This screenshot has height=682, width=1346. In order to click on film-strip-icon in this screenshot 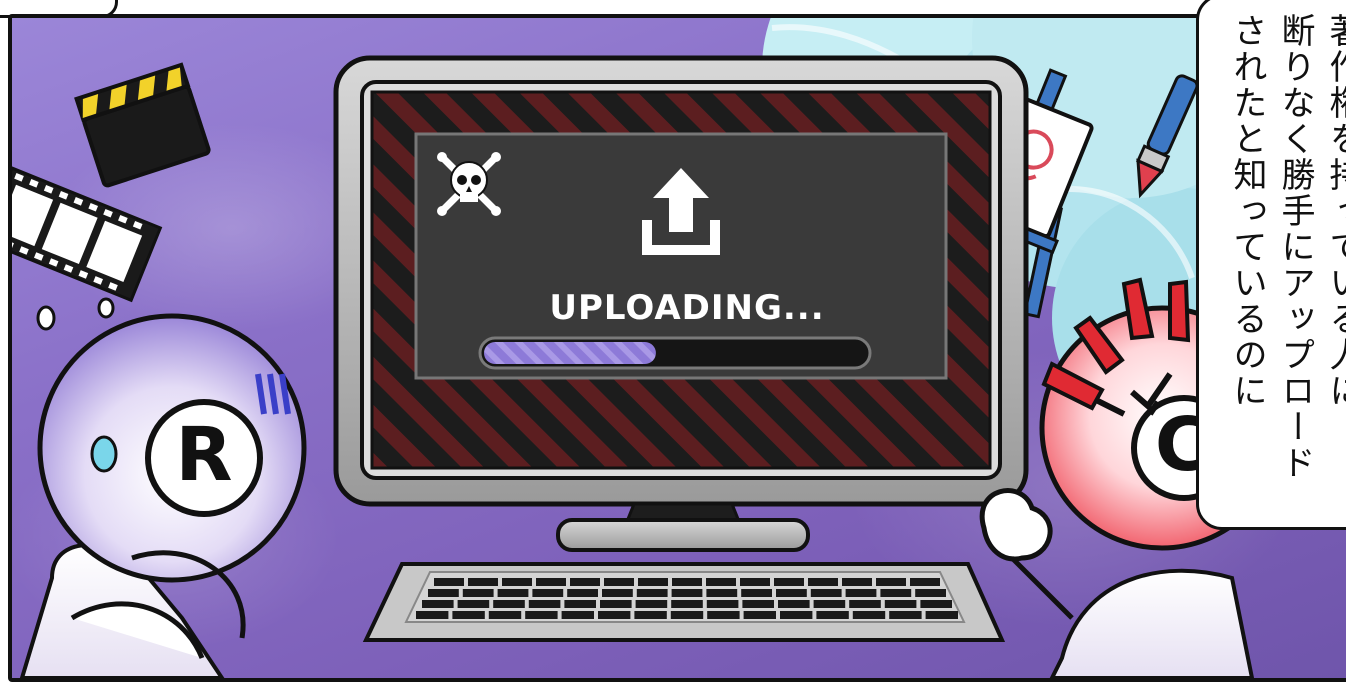, I will do `click(87, 234)`.